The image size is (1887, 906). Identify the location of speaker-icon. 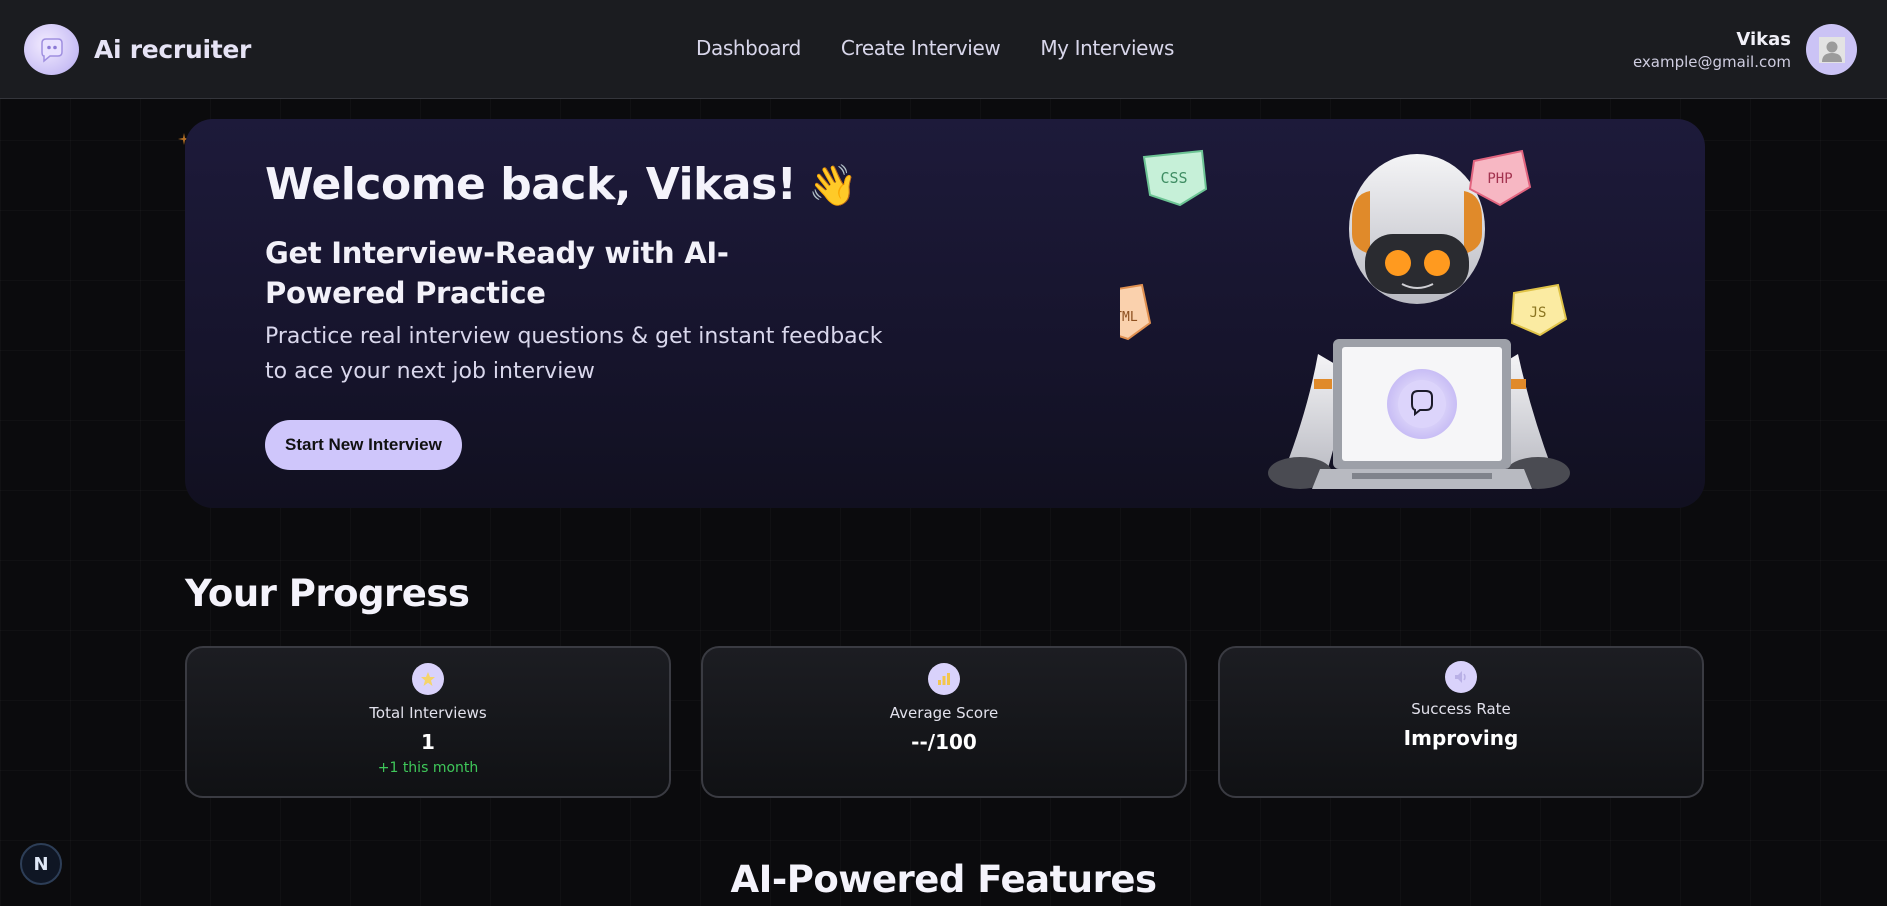
(1461, 677).